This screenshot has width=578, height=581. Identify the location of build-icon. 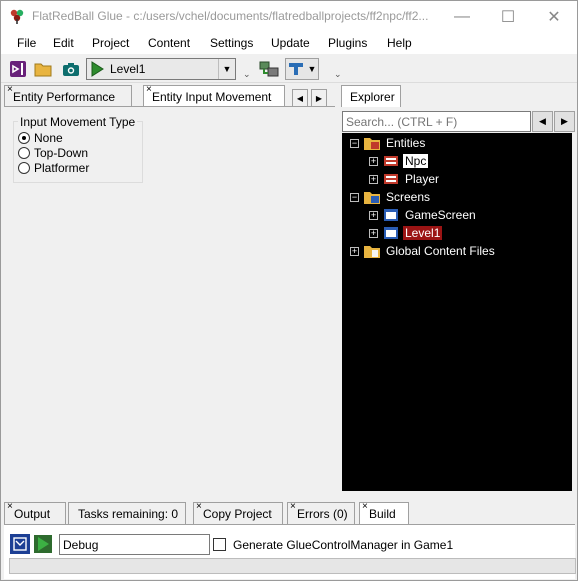
(20, 544).